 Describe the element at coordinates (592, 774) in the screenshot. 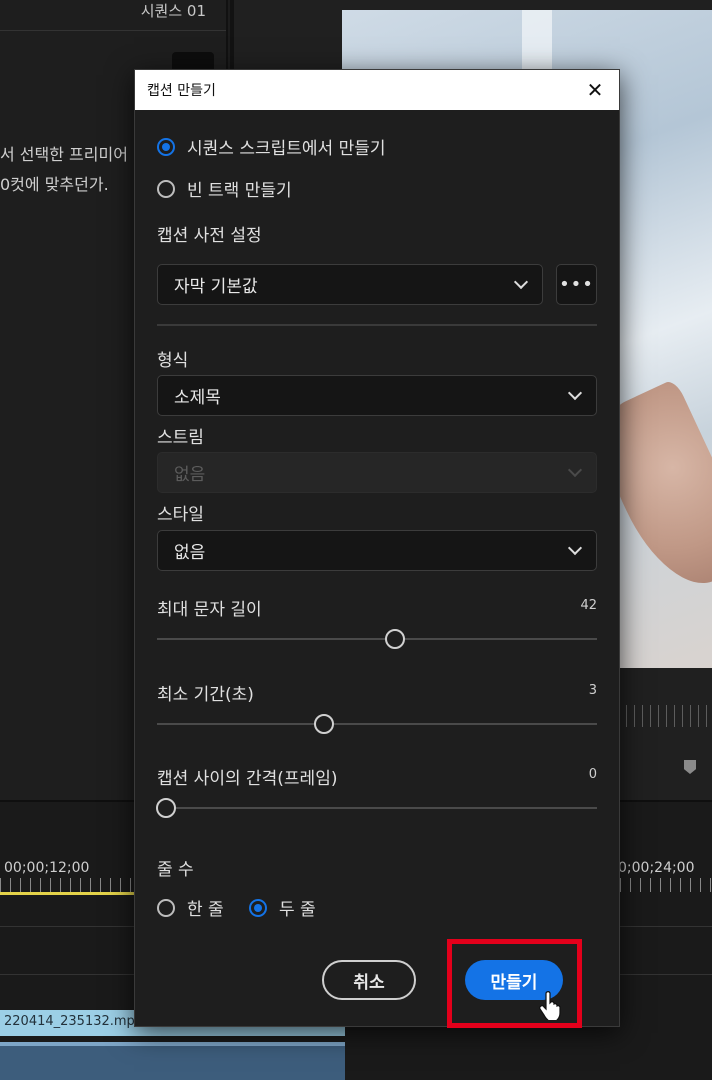

I see `gap-frames-value: 0` at that location.